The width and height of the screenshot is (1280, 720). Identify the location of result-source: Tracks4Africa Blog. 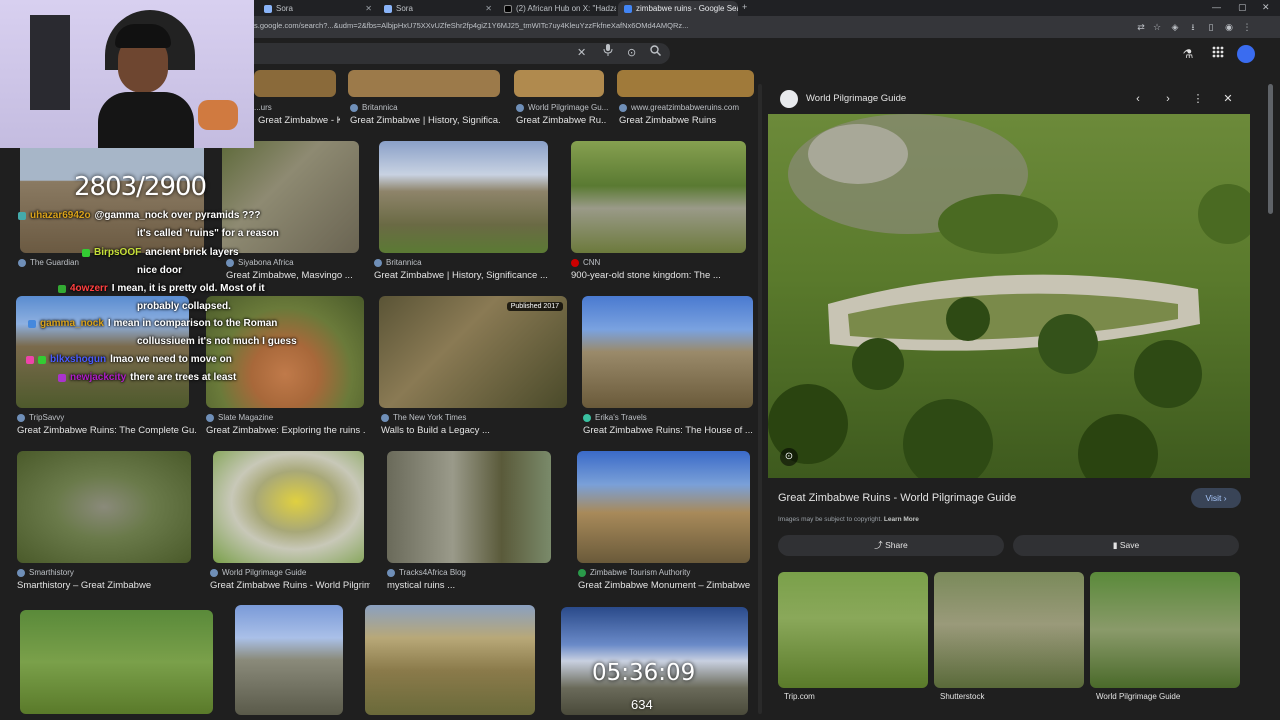
(426, 572).